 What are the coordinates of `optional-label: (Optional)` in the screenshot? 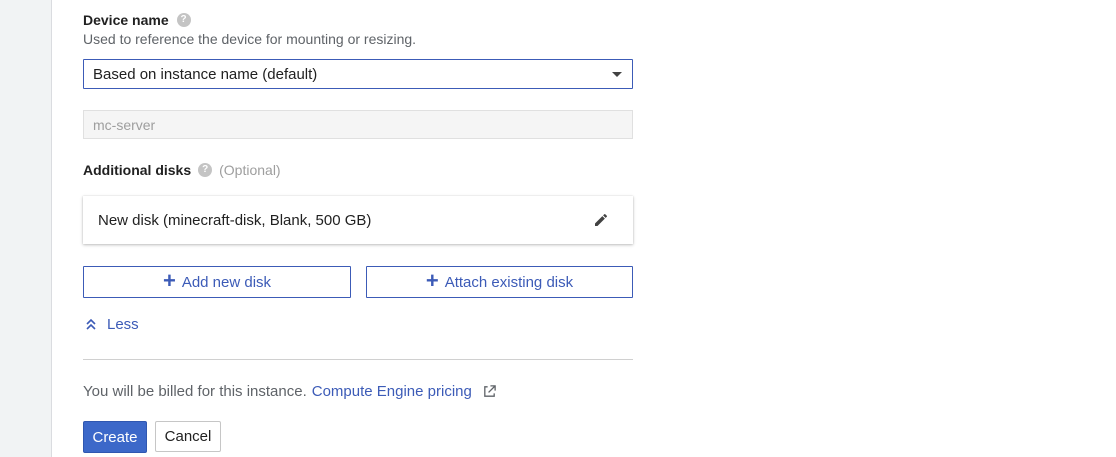 It's located at (250, 170).